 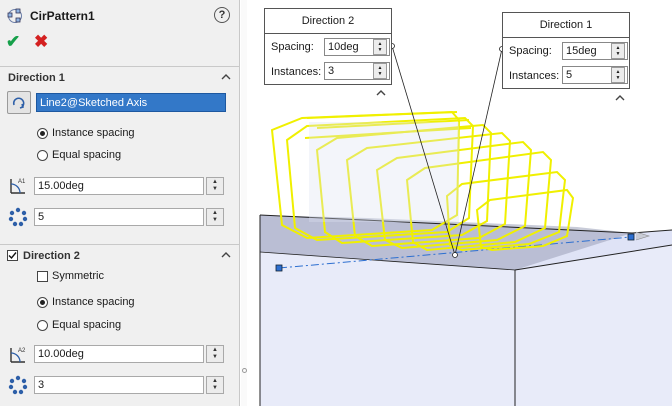 I want to click on callout-title: Direction 1, so click(x=566, y=25).